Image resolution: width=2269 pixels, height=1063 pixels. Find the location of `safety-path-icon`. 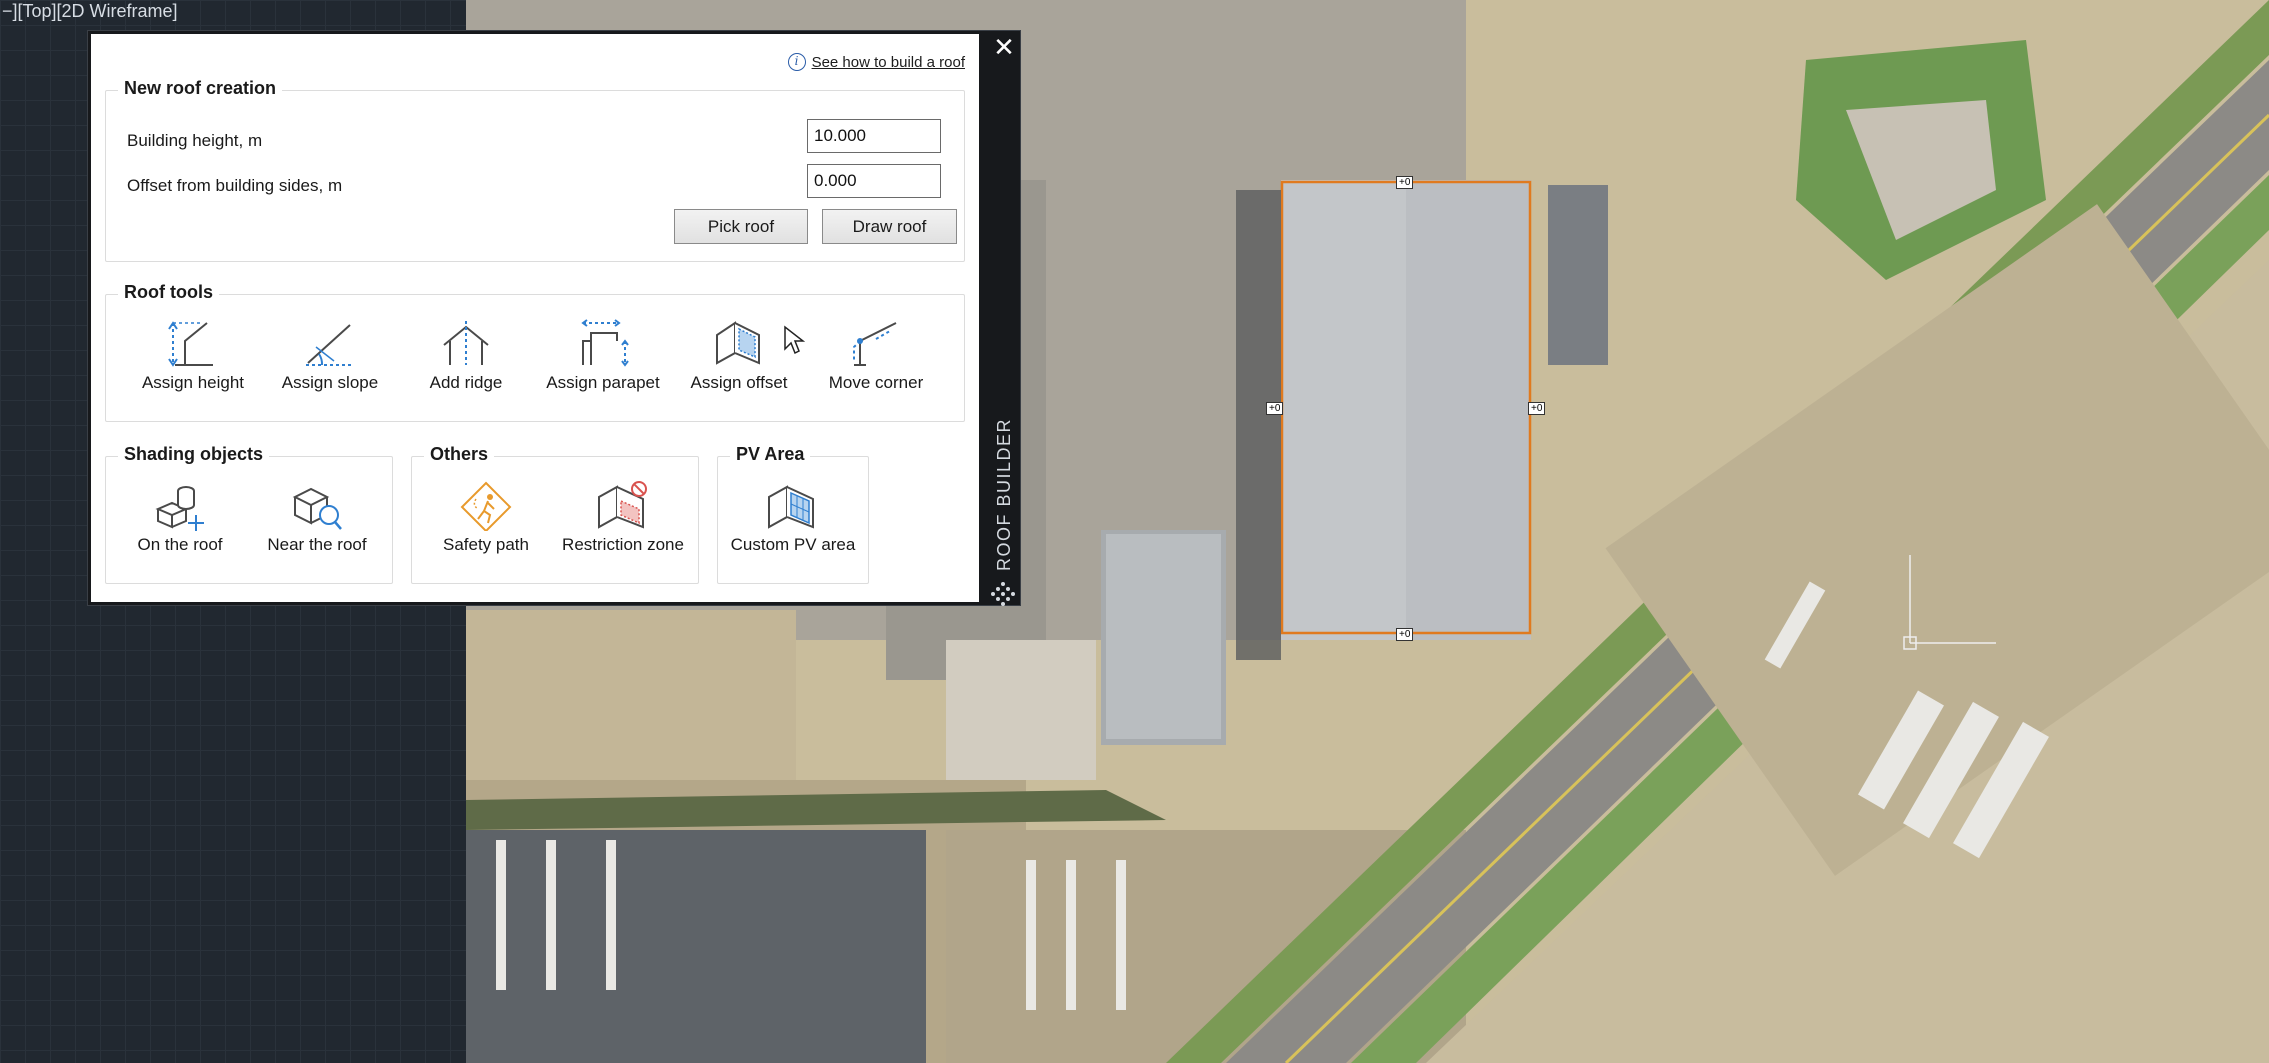

safety-path-icon is located at coordinates (486, 506).